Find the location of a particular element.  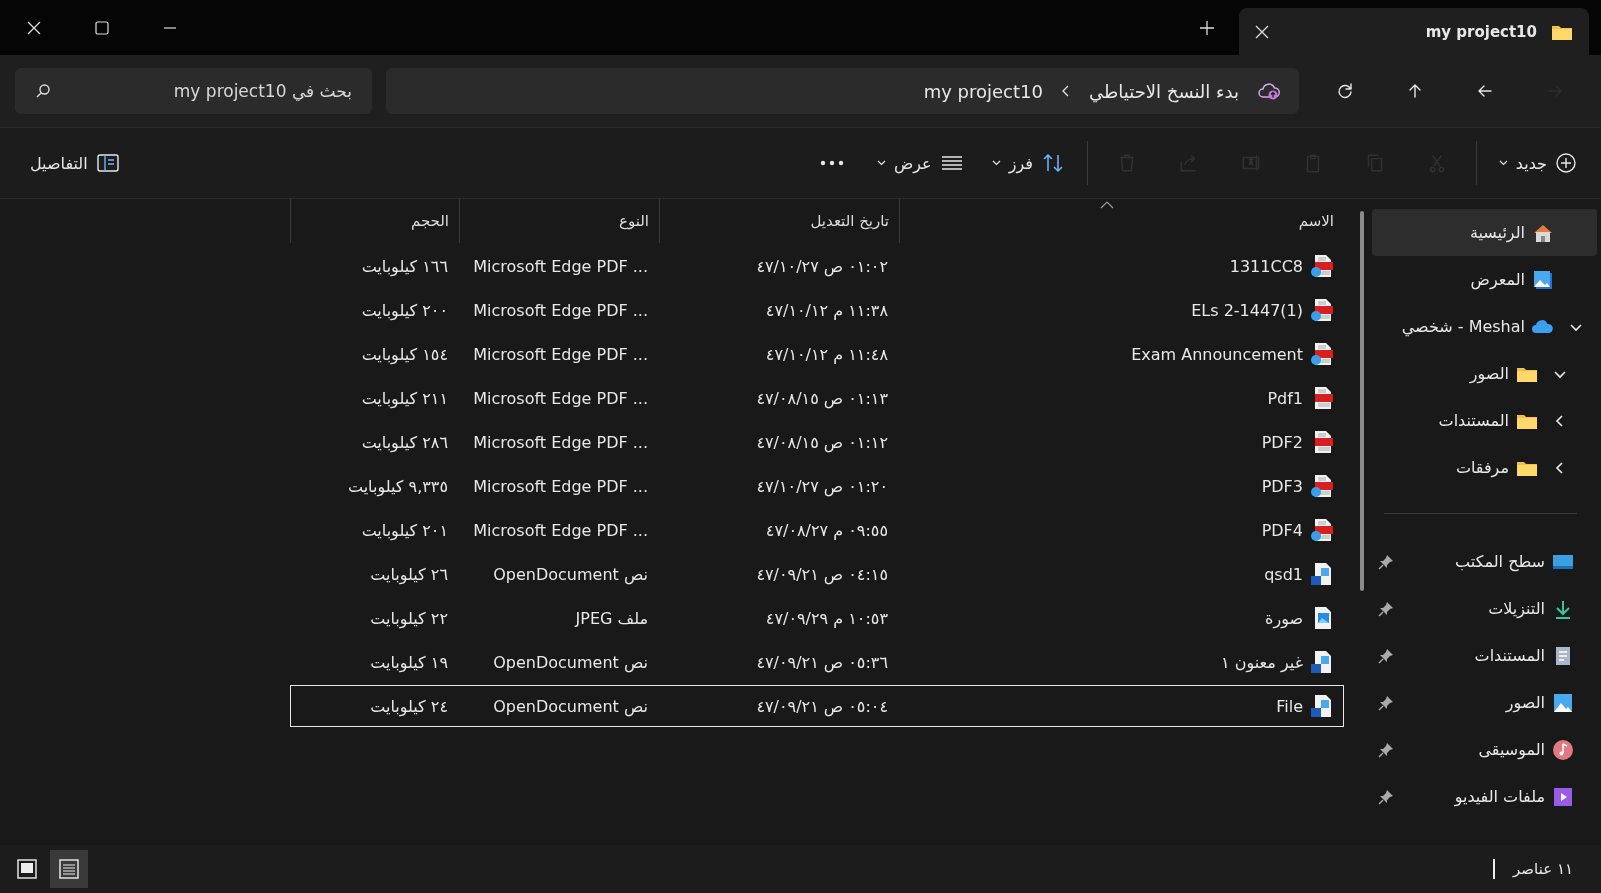

sidebar-item: سطح المكتب is located at coordinates (1484, 561).